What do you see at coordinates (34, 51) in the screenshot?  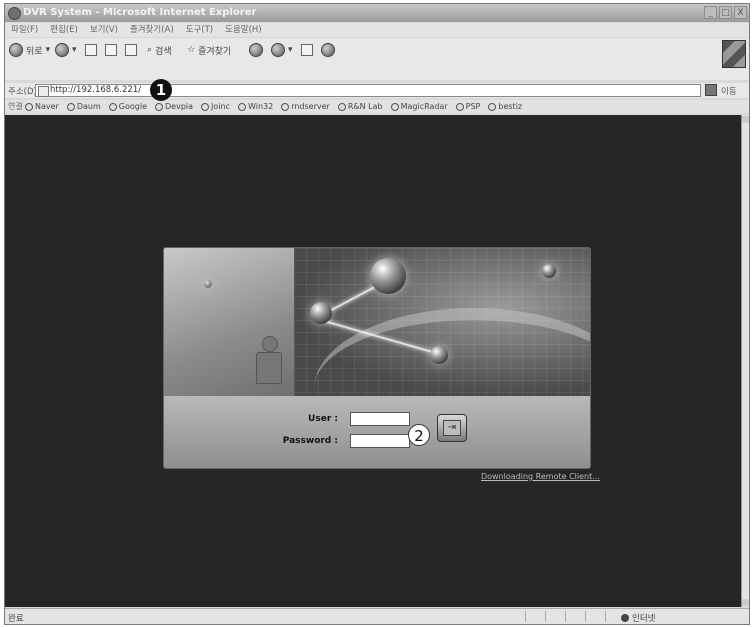 I see `back-label: 뒤로` at bounding box center [34, 51].